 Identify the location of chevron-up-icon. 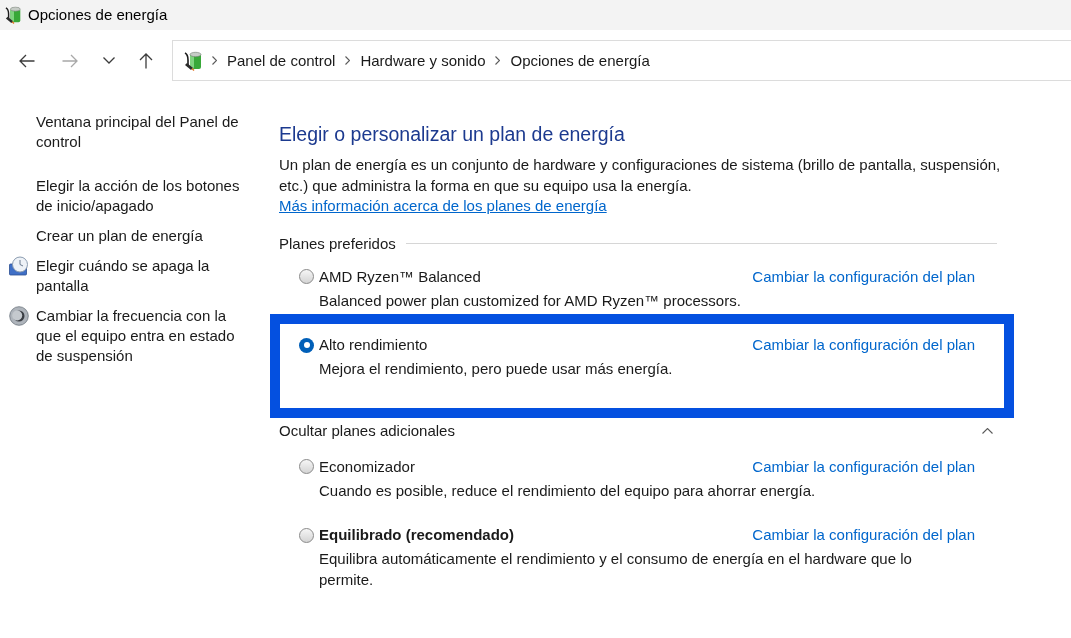
(987, 430).